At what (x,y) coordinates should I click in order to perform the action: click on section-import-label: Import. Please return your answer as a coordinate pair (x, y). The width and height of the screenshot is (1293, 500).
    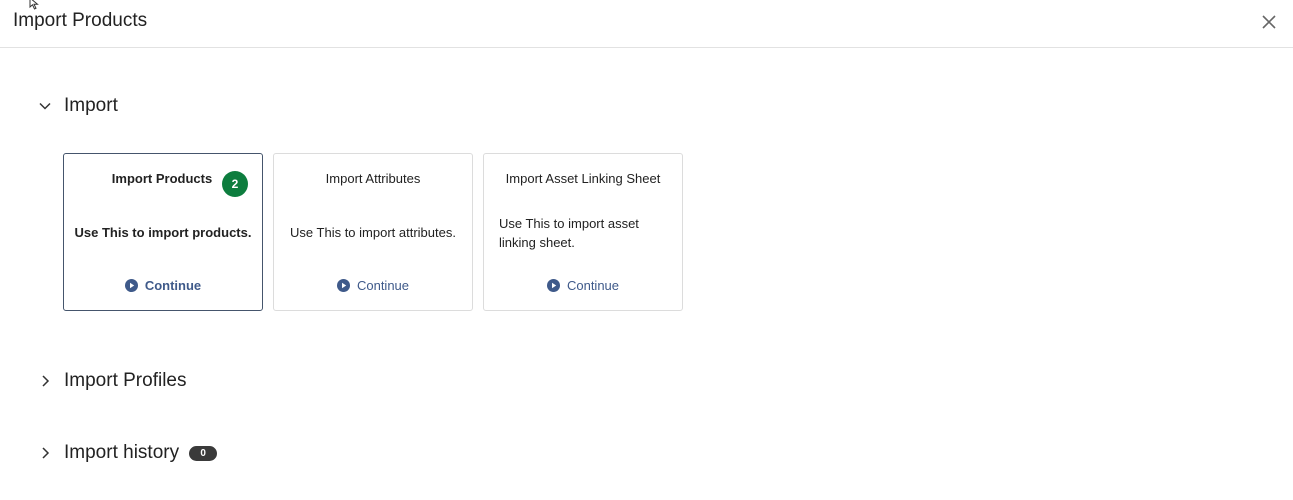
    Looking at the image, I should click on (91, 105).